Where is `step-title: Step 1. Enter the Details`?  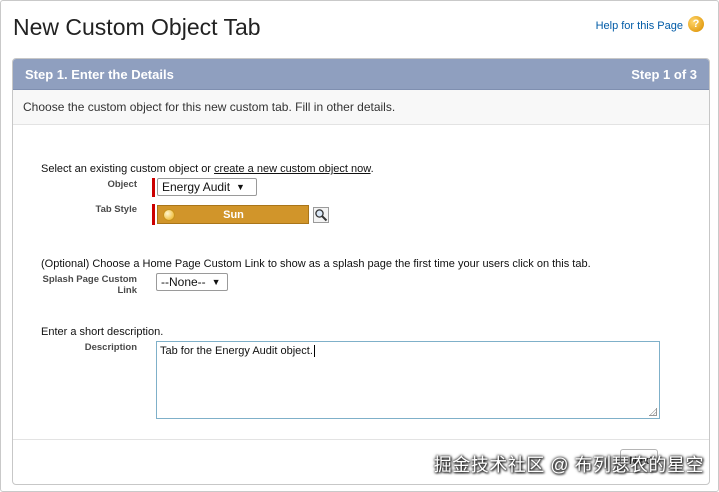
step-title: Step 1. Enter the Details is located at coordinates (99, 74).